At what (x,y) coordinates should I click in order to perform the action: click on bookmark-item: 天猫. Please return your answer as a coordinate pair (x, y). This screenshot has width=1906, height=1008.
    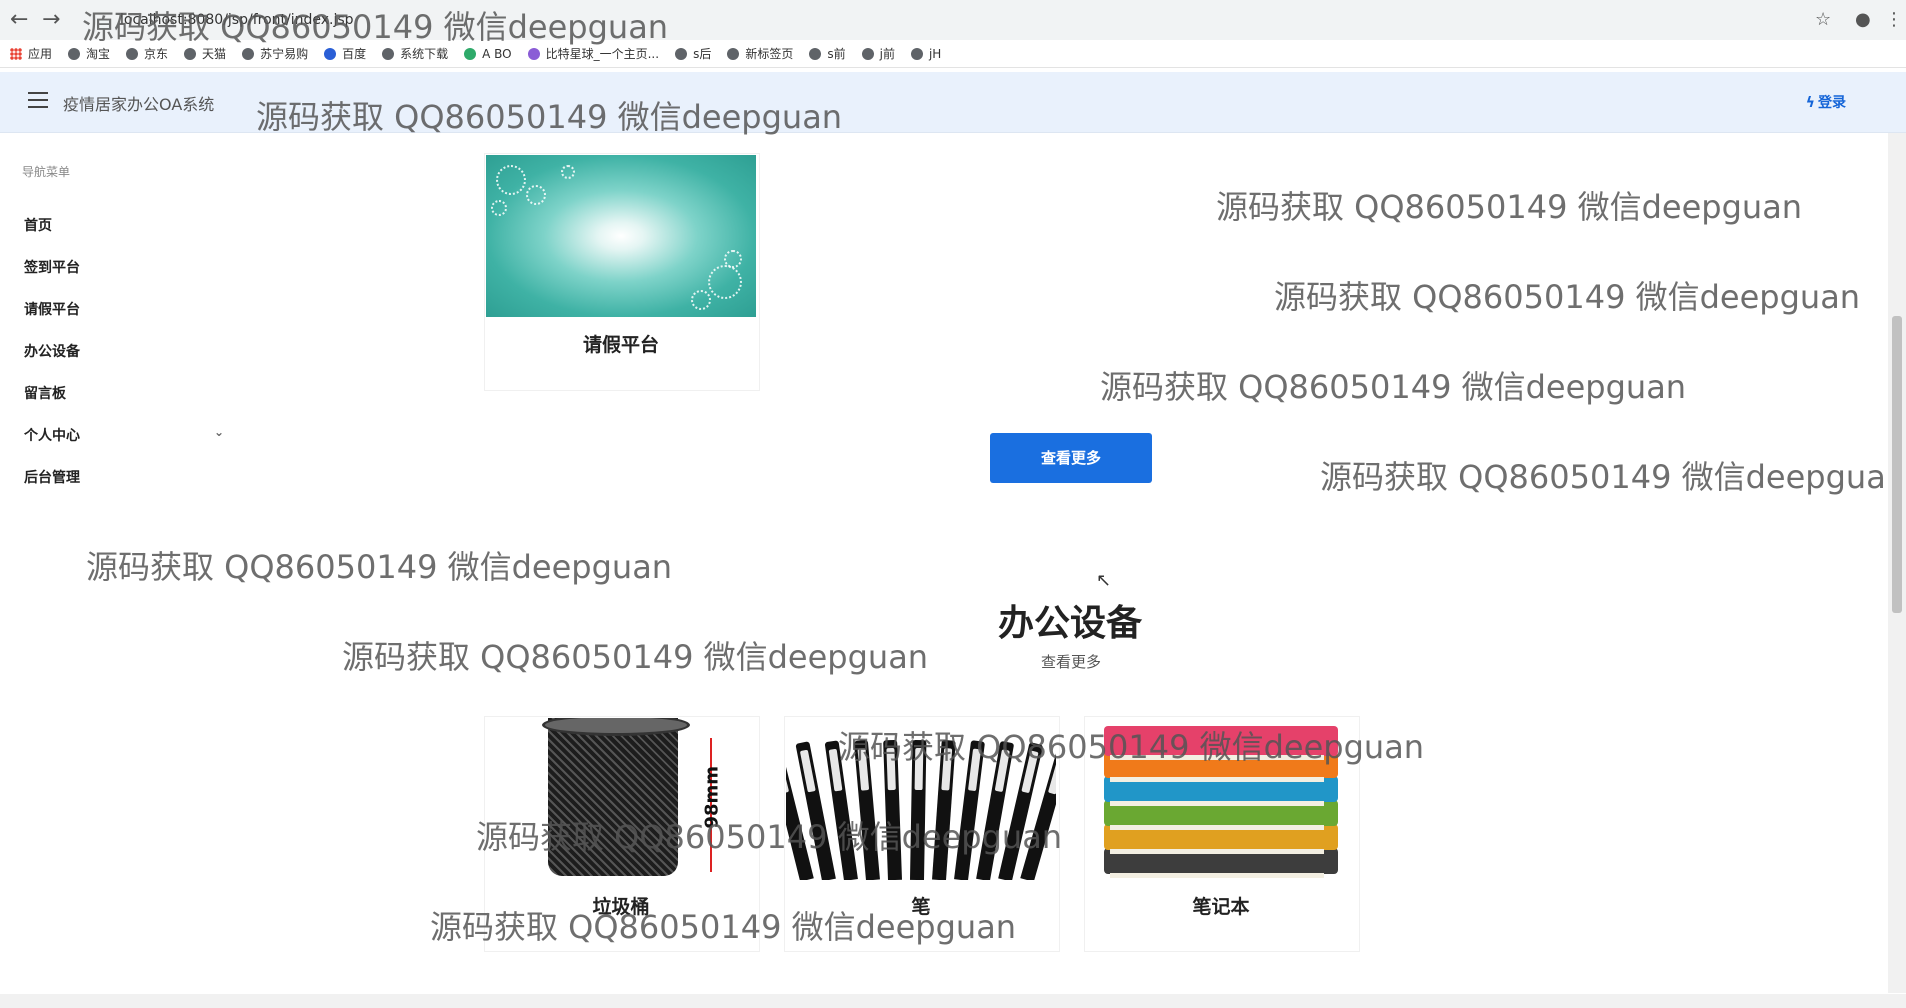
    Looking at the image, I should click on (205, 53).